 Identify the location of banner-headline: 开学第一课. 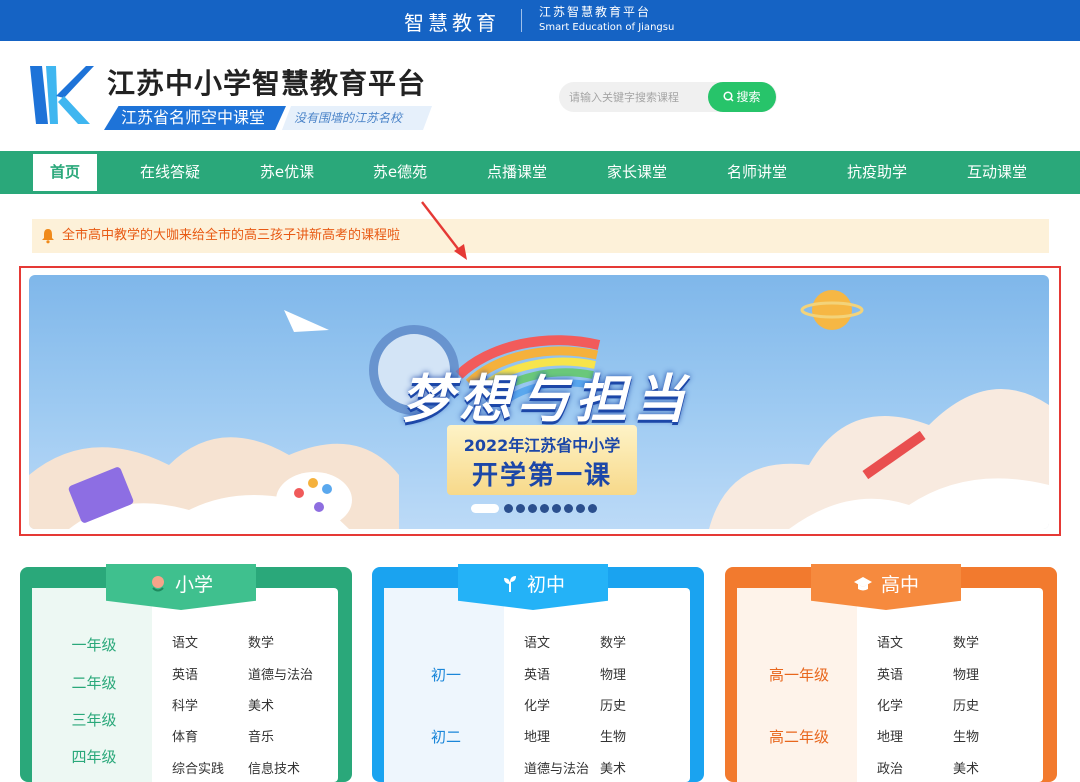
(541, 476).